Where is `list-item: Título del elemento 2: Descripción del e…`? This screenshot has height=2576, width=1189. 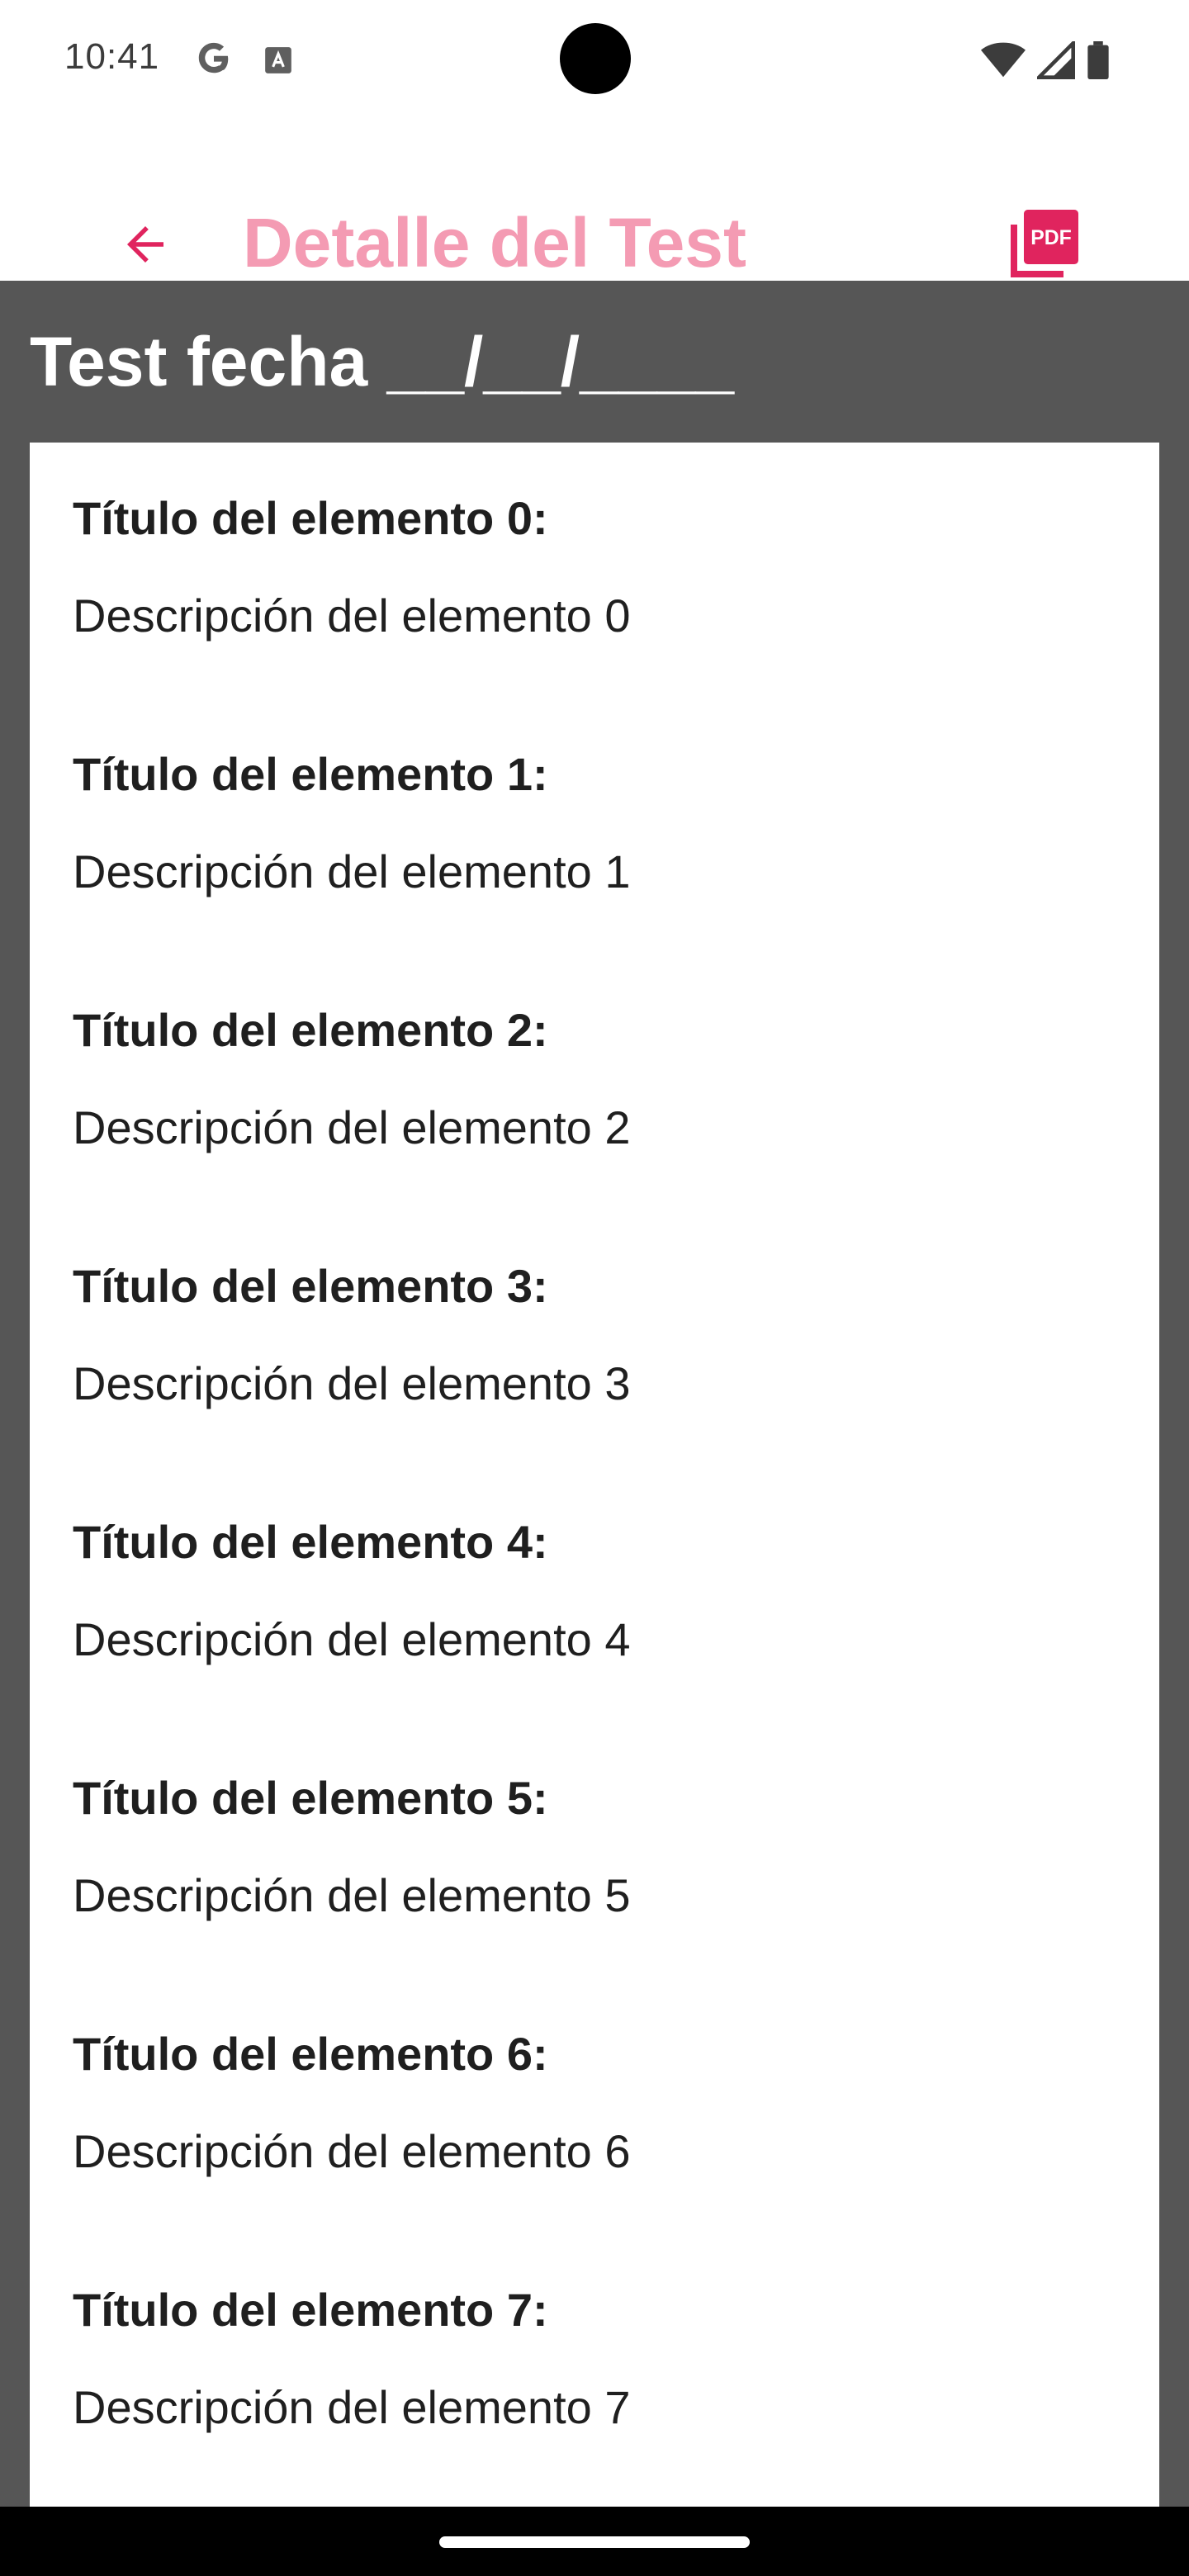 list-item: Título del elemento 2: Descripción del e… is located at coordinates (351, 1079).